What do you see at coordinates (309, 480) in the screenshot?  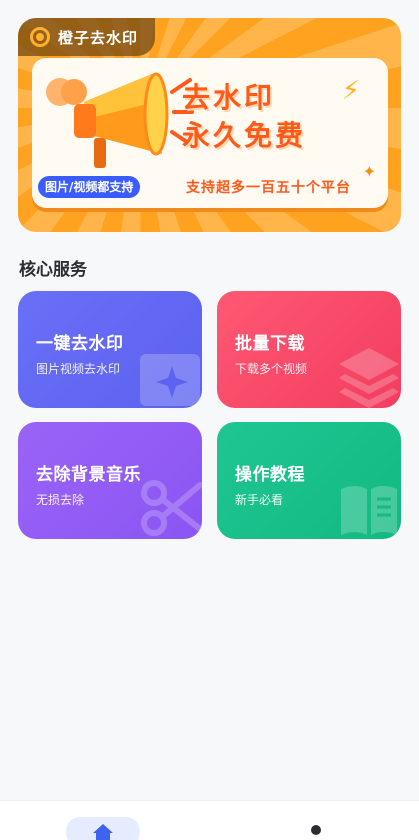 I see `service-tutorial: 操作教程 新手必看` at bounding box center [309, 480].